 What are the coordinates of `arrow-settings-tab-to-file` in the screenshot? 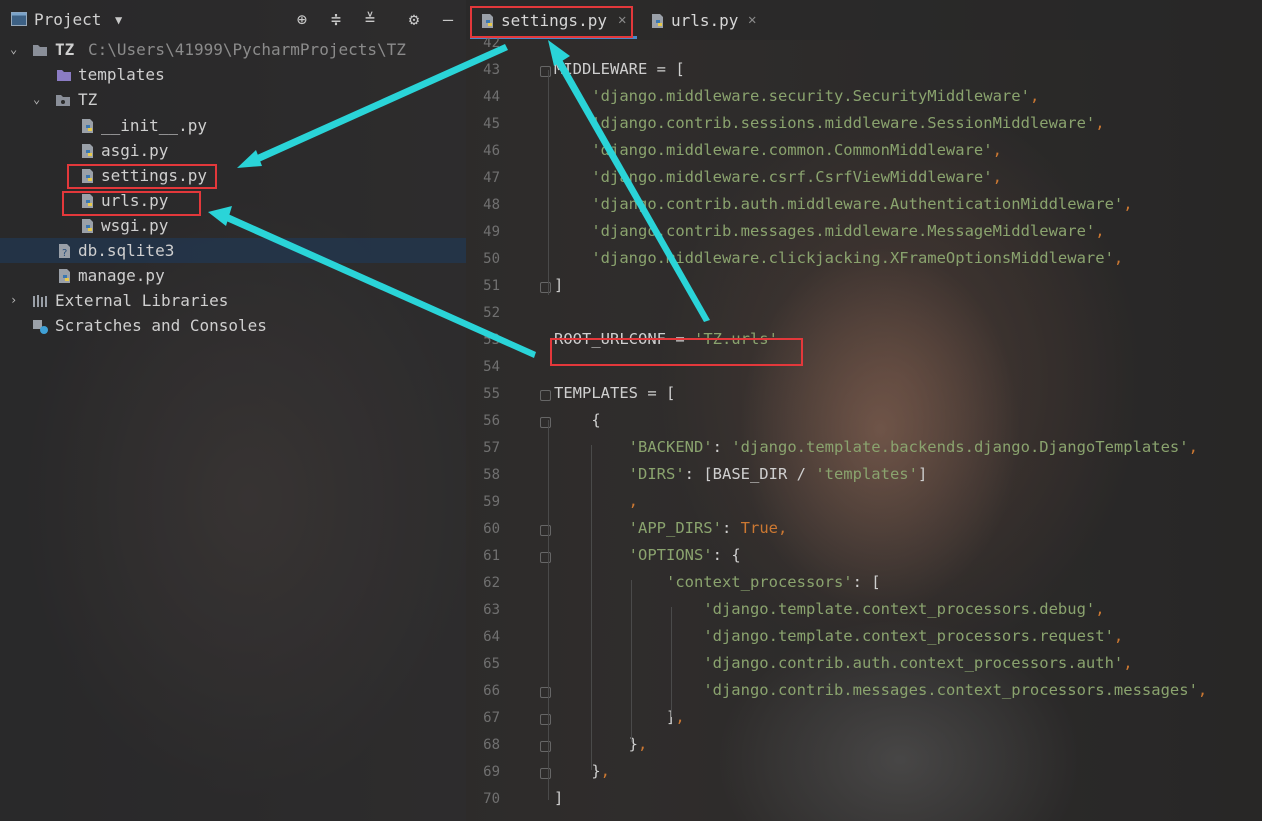 It's located at (377, 105).